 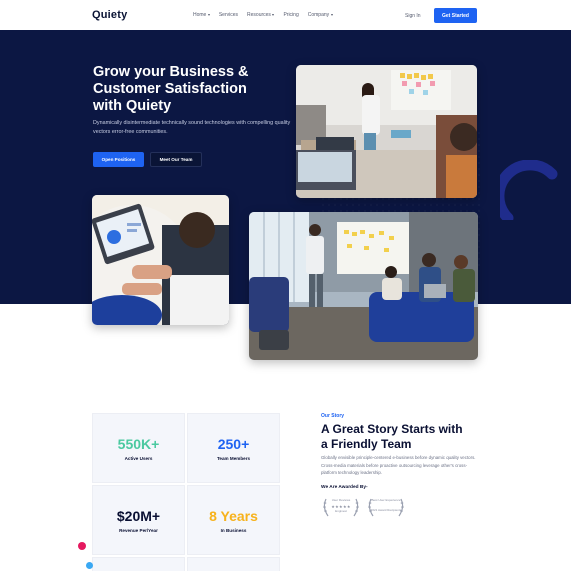 I want to click on nav-pricing: Pricing, so click(x=290, y=15).